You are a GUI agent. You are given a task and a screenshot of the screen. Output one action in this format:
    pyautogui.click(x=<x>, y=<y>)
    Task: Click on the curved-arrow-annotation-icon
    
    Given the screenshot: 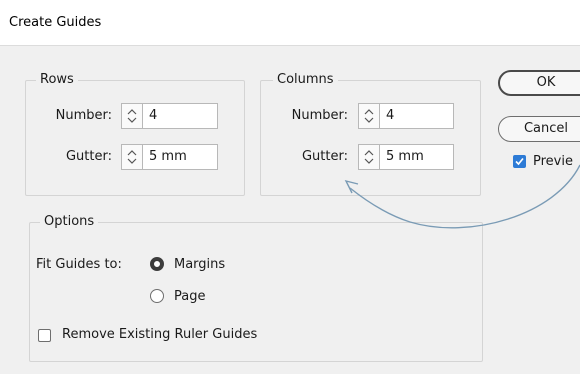 What is the action you would take?
    pyautogui.click(x=462, y=196)
    